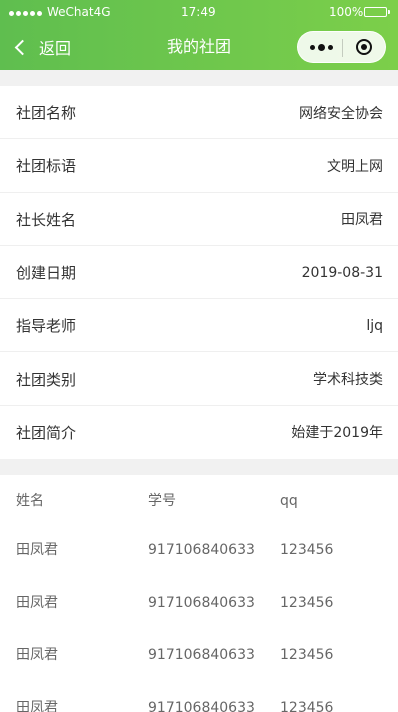 This screenshot has height=712, width=398. I want to click on club-info-row-slogan: 社团标语 文明上网, so click(199, 166).